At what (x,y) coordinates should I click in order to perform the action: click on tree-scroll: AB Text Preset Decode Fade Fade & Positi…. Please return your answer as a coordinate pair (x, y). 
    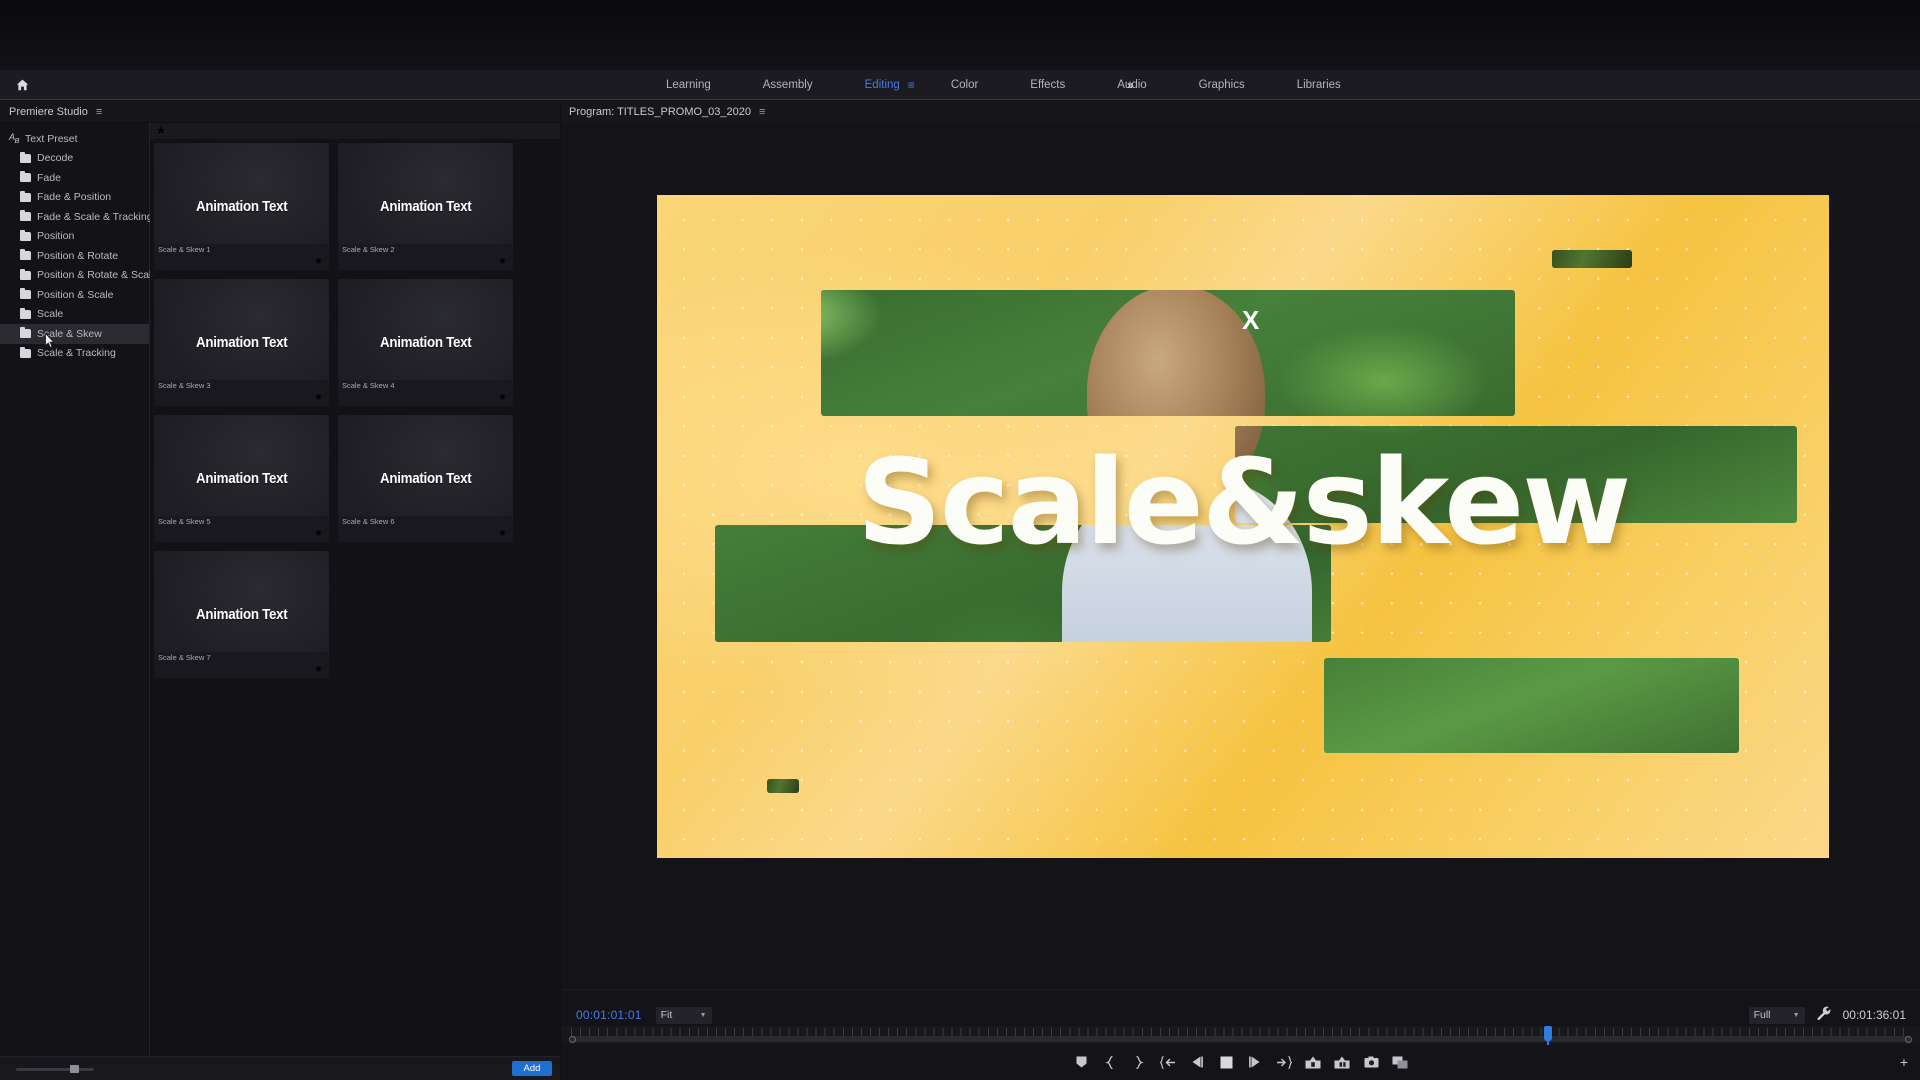
    Looking at the image, I should click on (78, 243).